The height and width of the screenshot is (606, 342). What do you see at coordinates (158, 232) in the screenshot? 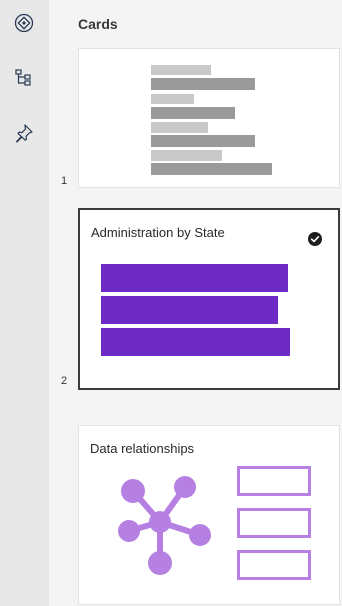
I see `card-title: Administration by State` at bounding box center [158, 232].